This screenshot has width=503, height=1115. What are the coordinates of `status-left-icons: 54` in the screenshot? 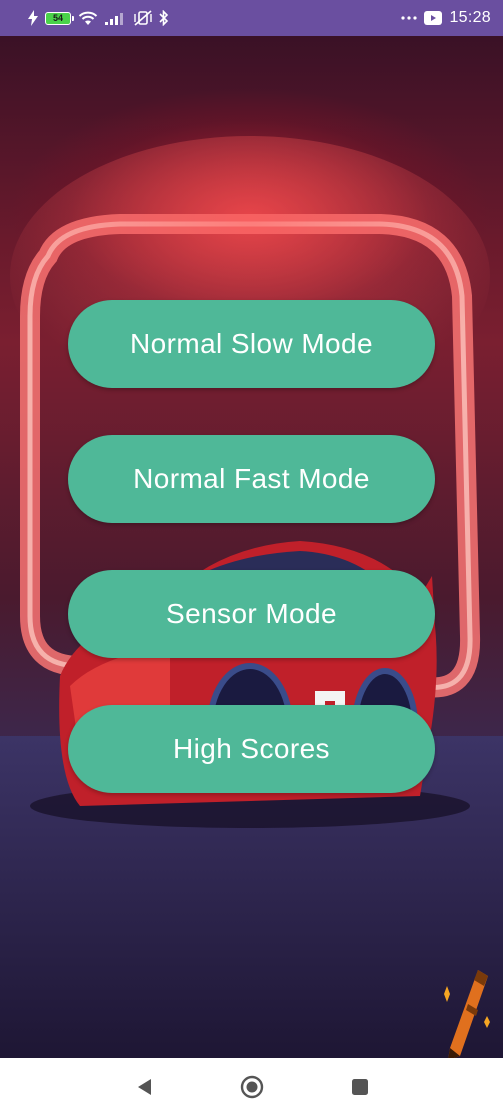 It's located at (98, 18).